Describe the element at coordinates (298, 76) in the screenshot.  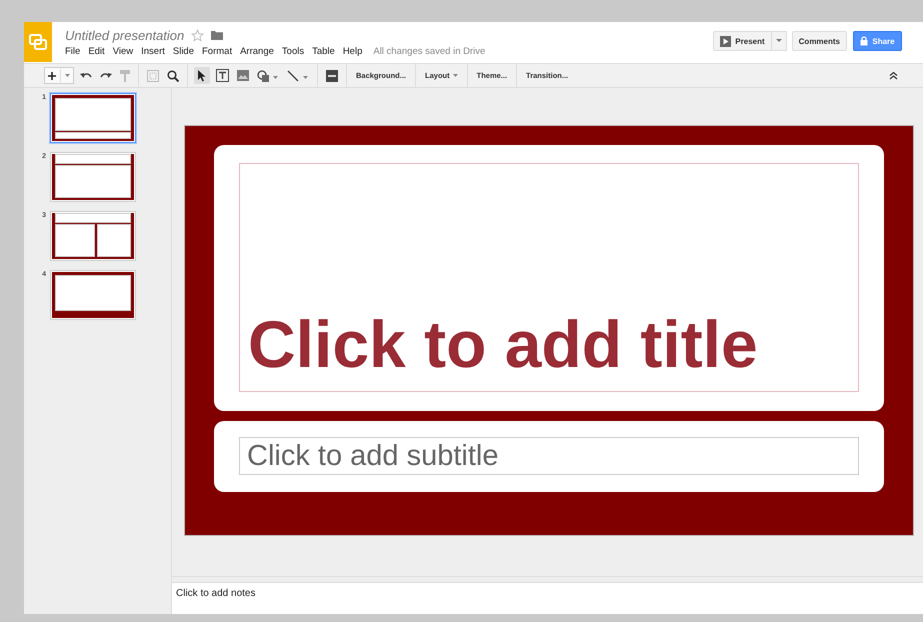
I see `line-icon` at that location.